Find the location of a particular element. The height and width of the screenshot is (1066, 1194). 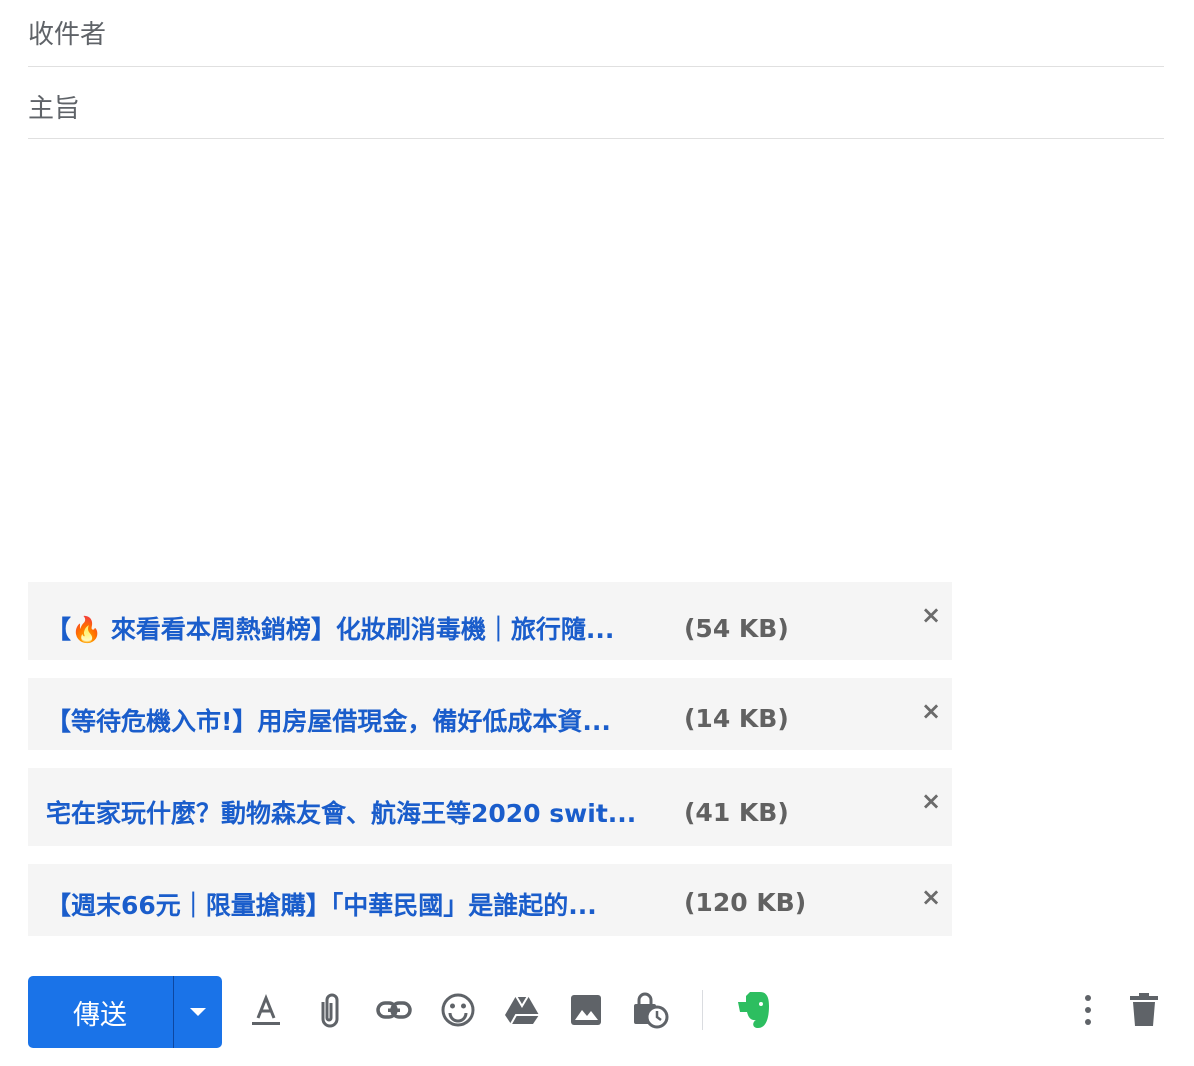

dropdown-arrow-icon is located at coordinates (198, 1012).